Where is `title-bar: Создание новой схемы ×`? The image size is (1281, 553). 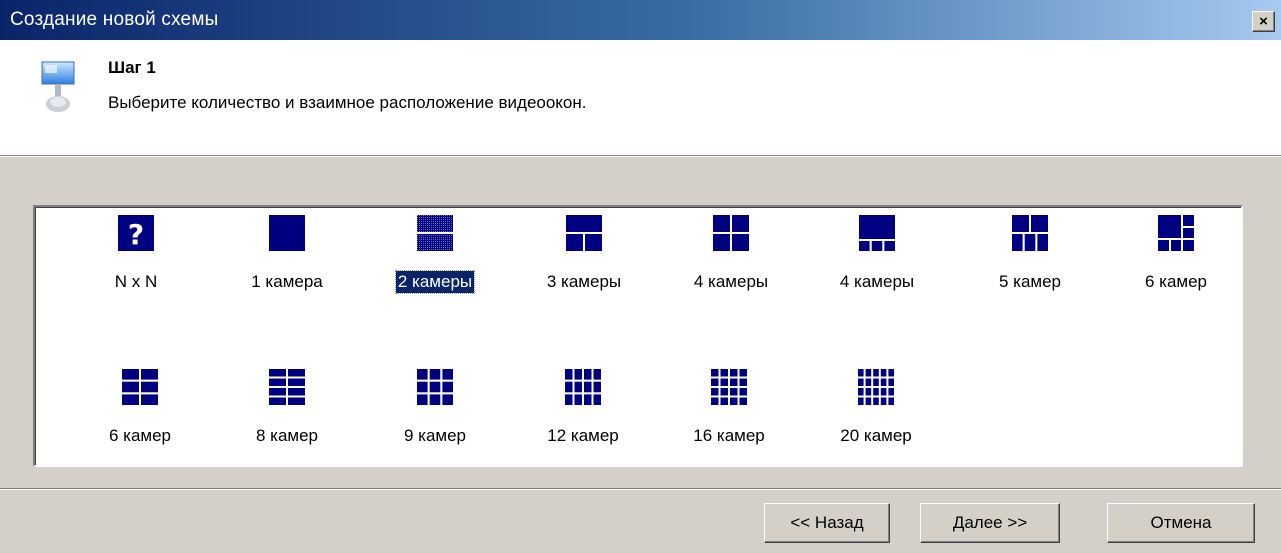
title-bar: Создание новой схемы × is located at coordinates (640, 20).